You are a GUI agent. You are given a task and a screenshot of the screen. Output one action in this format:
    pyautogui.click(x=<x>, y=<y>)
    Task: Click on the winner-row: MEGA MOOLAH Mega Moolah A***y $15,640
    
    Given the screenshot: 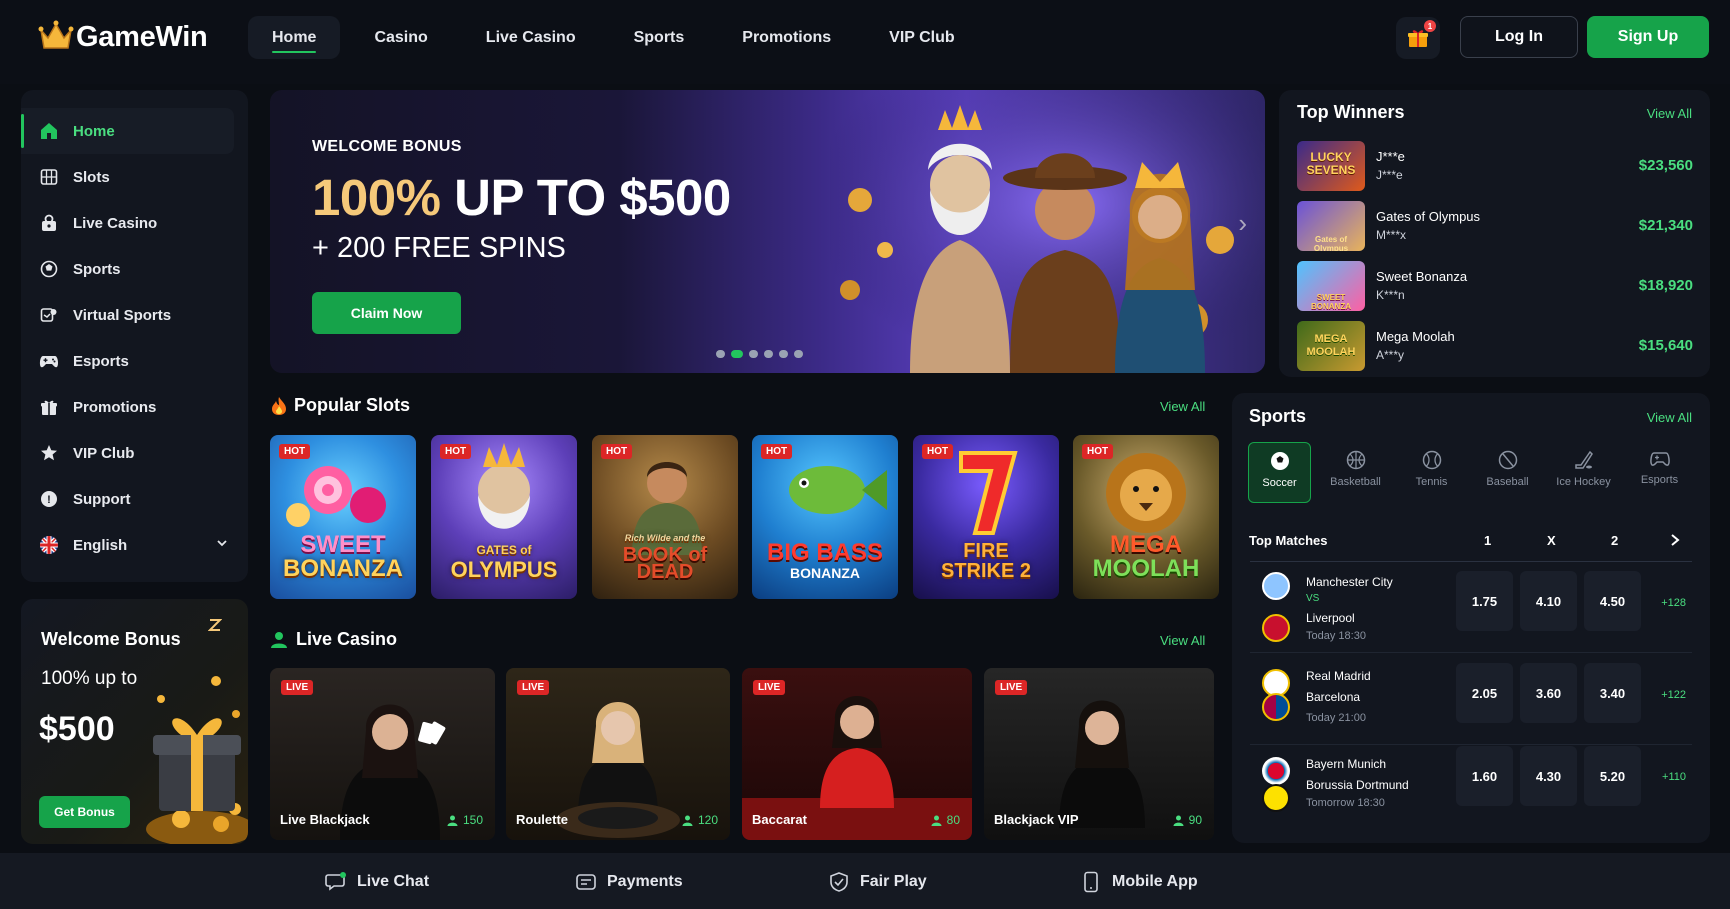 What is the action you would take?
    pyautogui.click(x=1495, y=346)
    